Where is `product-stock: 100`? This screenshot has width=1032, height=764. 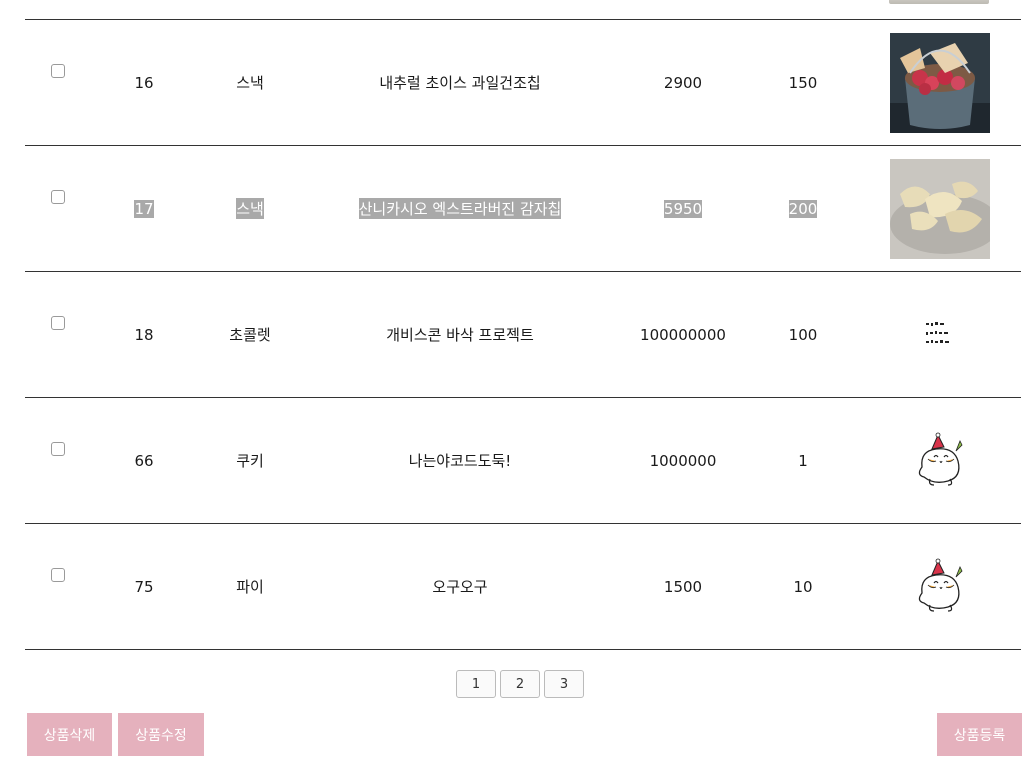 product-stock: 100 is located at coordinates (803, 334).